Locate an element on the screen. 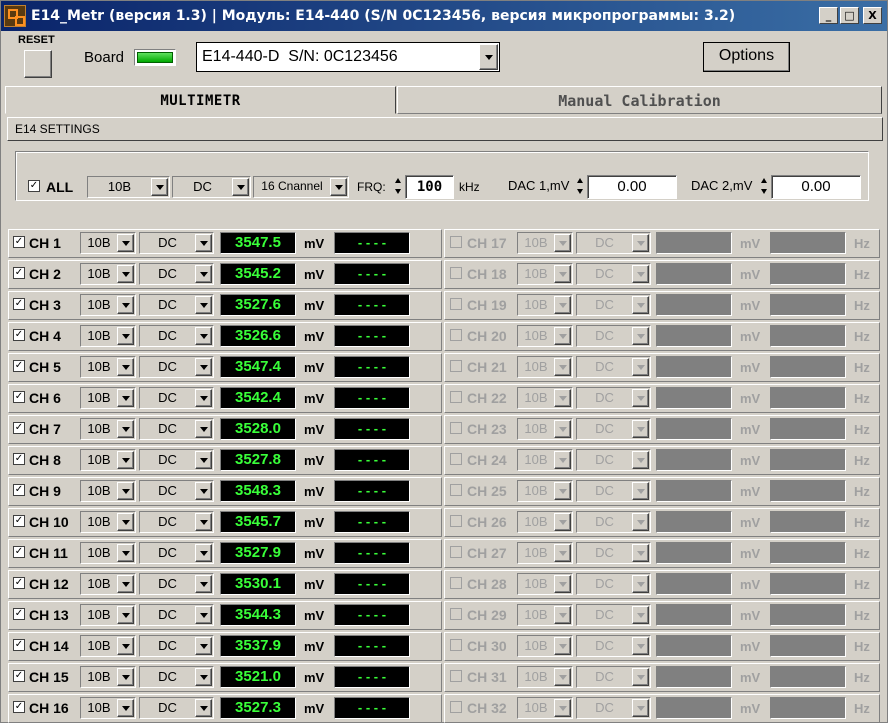 This screenshot has height=723, width=888. ch2-coupling-select: DC is located at coordinates (176, 274).